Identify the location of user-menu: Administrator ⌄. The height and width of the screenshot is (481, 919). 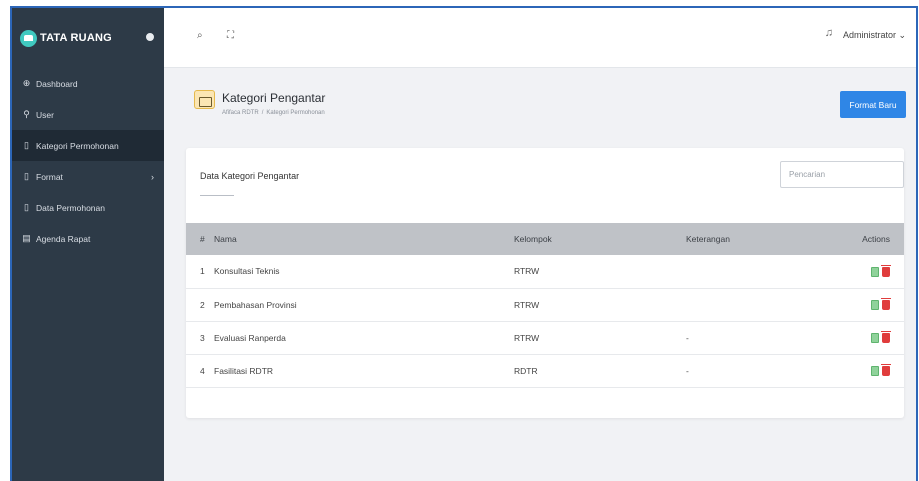
(874, 35).